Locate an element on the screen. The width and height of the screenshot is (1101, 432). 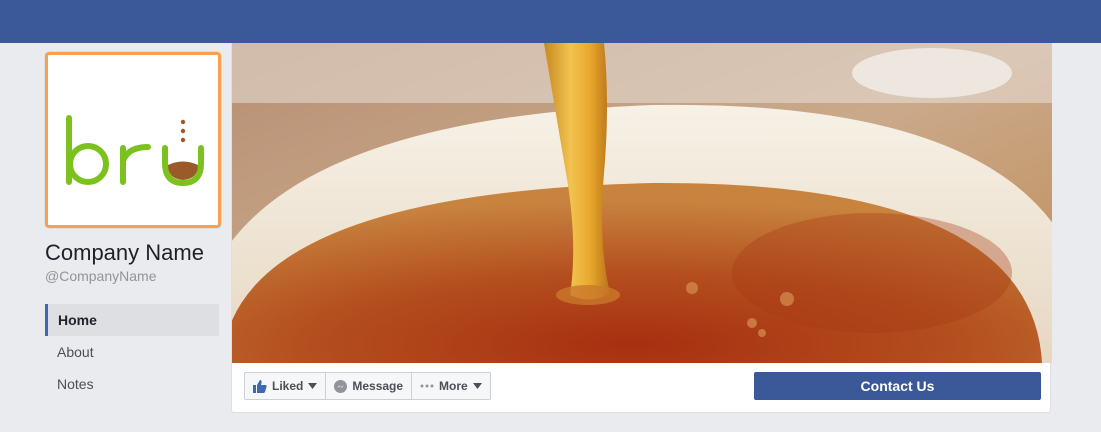
page-navigation: Home About Notes is located at coordinates (132, 352).